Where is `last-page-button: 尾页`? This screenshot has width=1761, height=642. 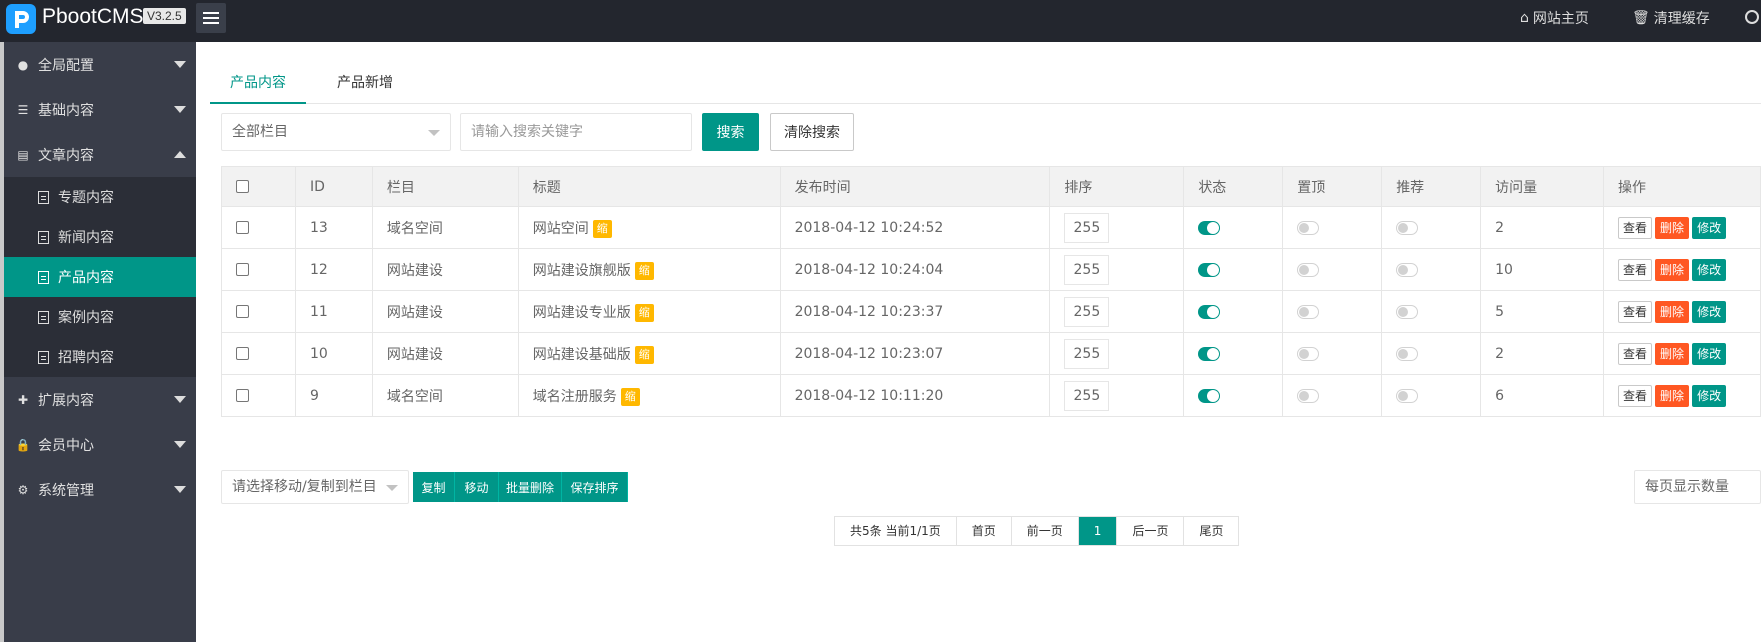 last-page-button: 尾页 is located at coordinates (1211, 531).